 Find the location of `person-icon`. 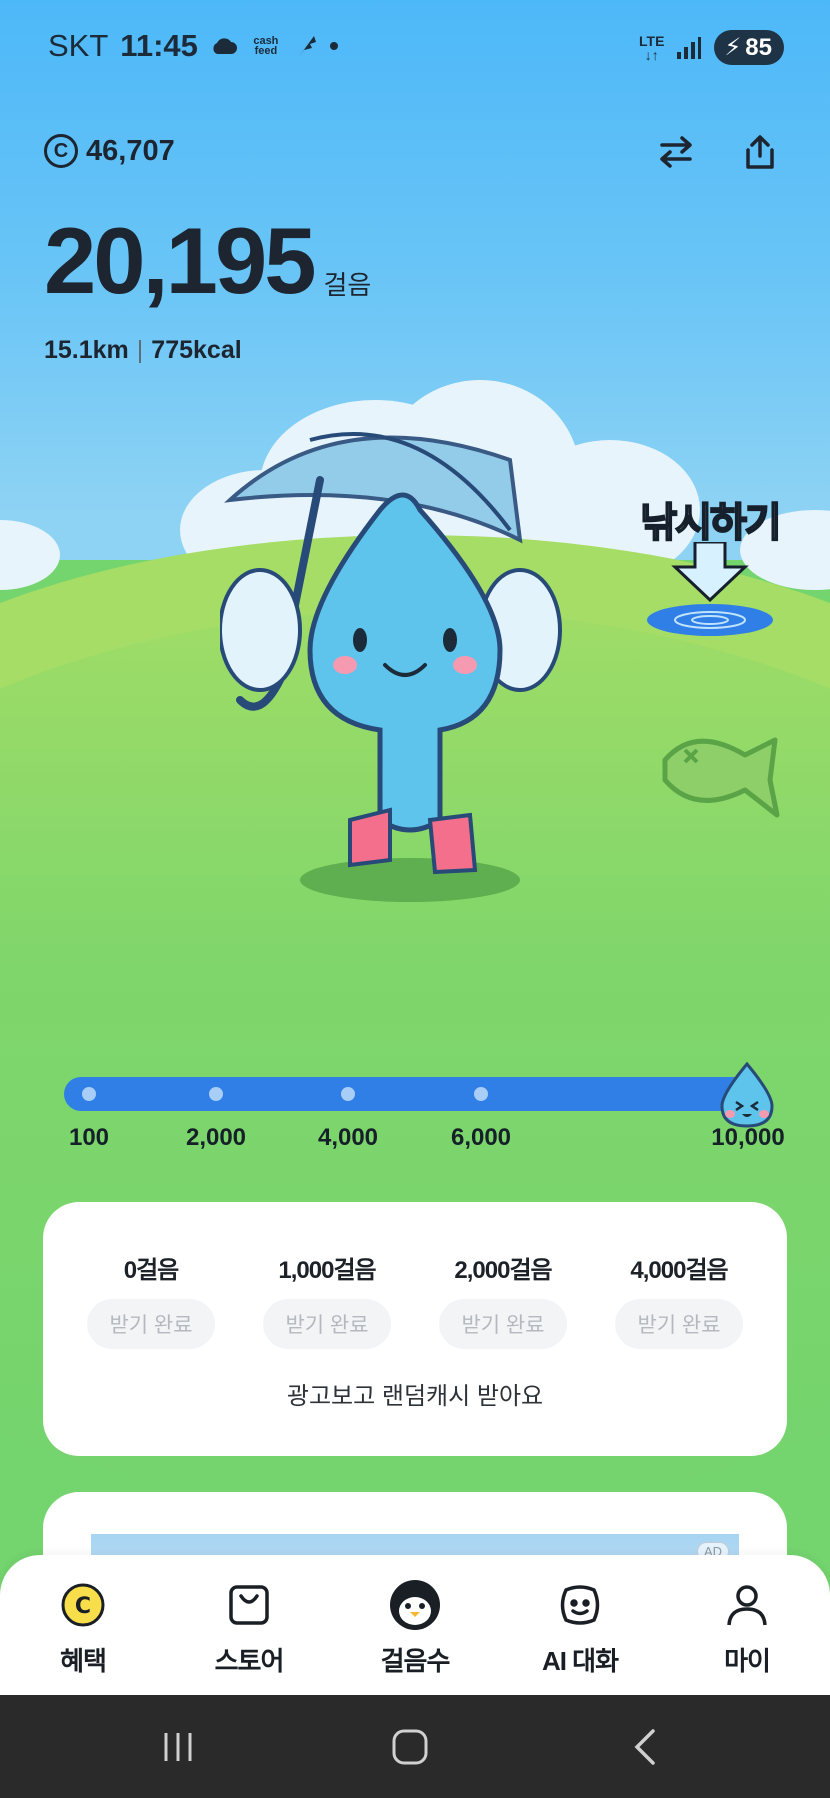

person-icon is located at coordinates (747, 1605).